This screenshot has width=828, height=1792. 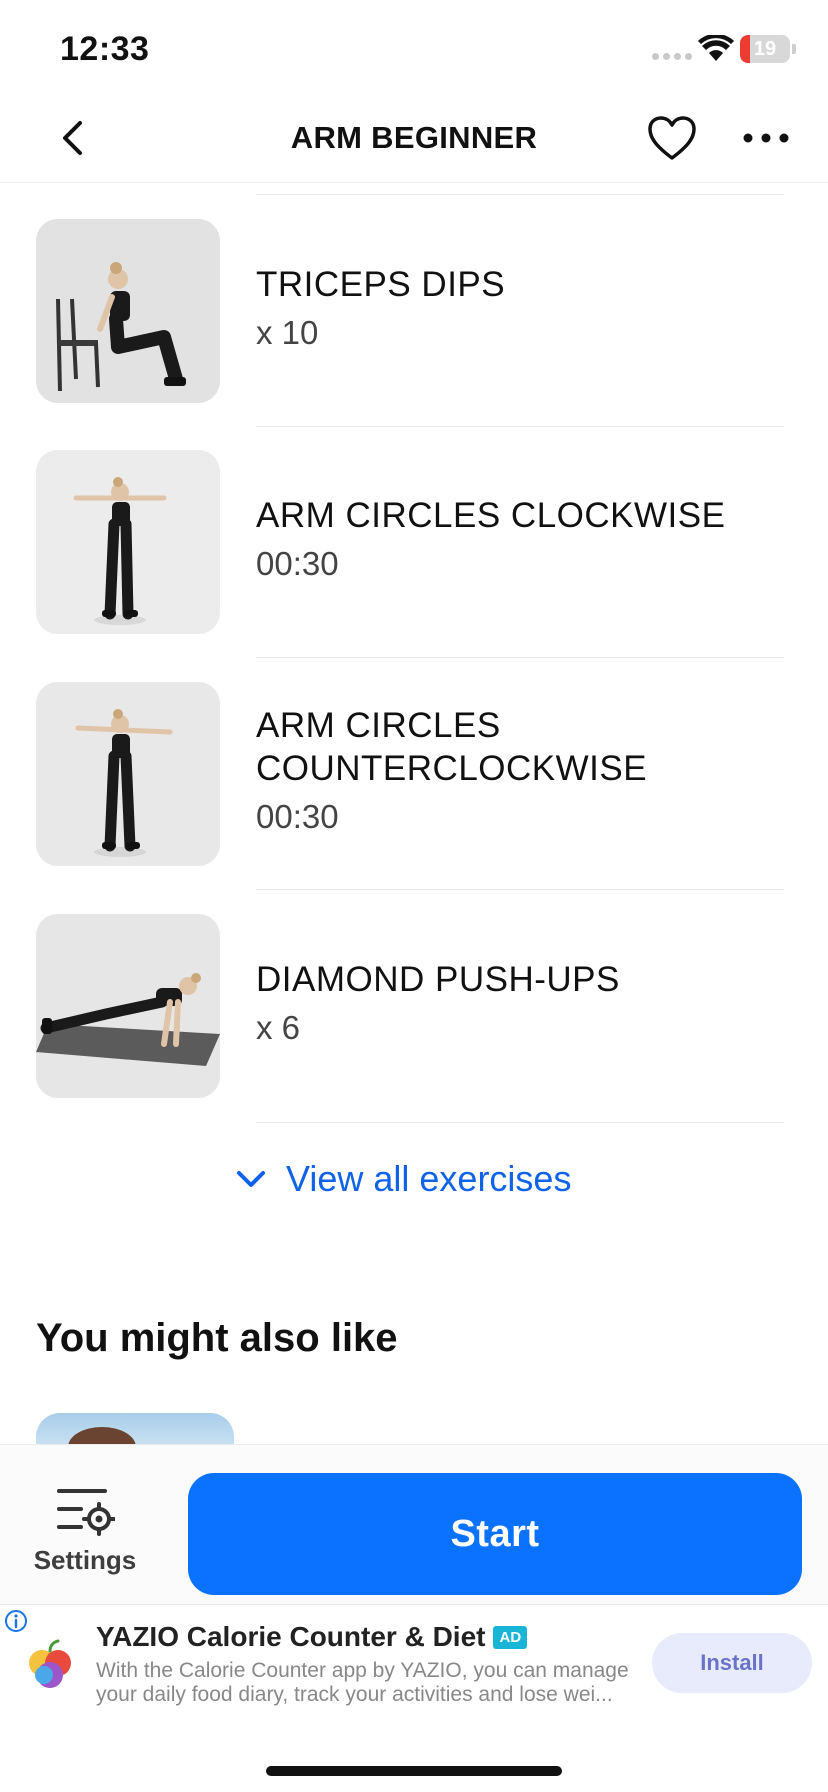 I want to click on exercise-row-diamond-push-ups: DIAMOND PUSH-UPS x 6, so click(x=414, y=1006).